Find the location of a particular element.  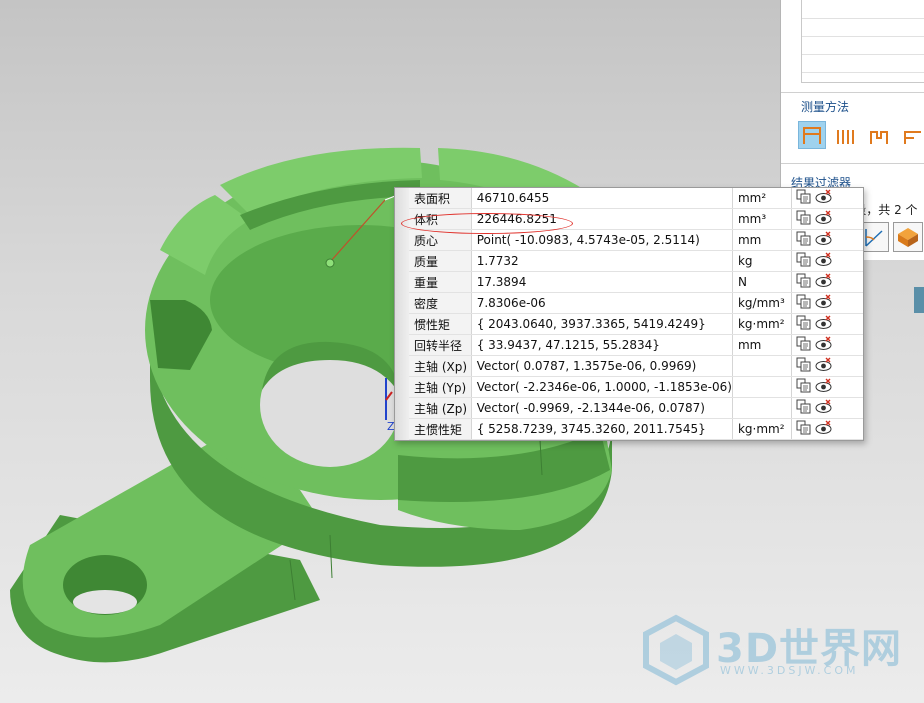

watermark: 3D世界网 WWW.3DSJW.COM is located at coordinates (775, 651).